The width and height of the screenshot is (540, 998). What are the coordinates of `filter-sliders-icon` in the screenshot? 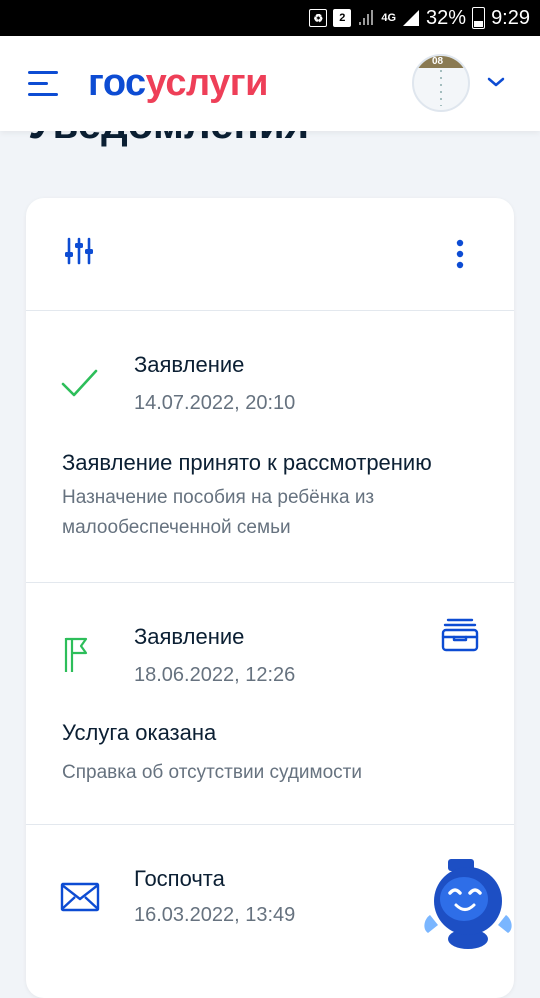 It's located at (79, 251).